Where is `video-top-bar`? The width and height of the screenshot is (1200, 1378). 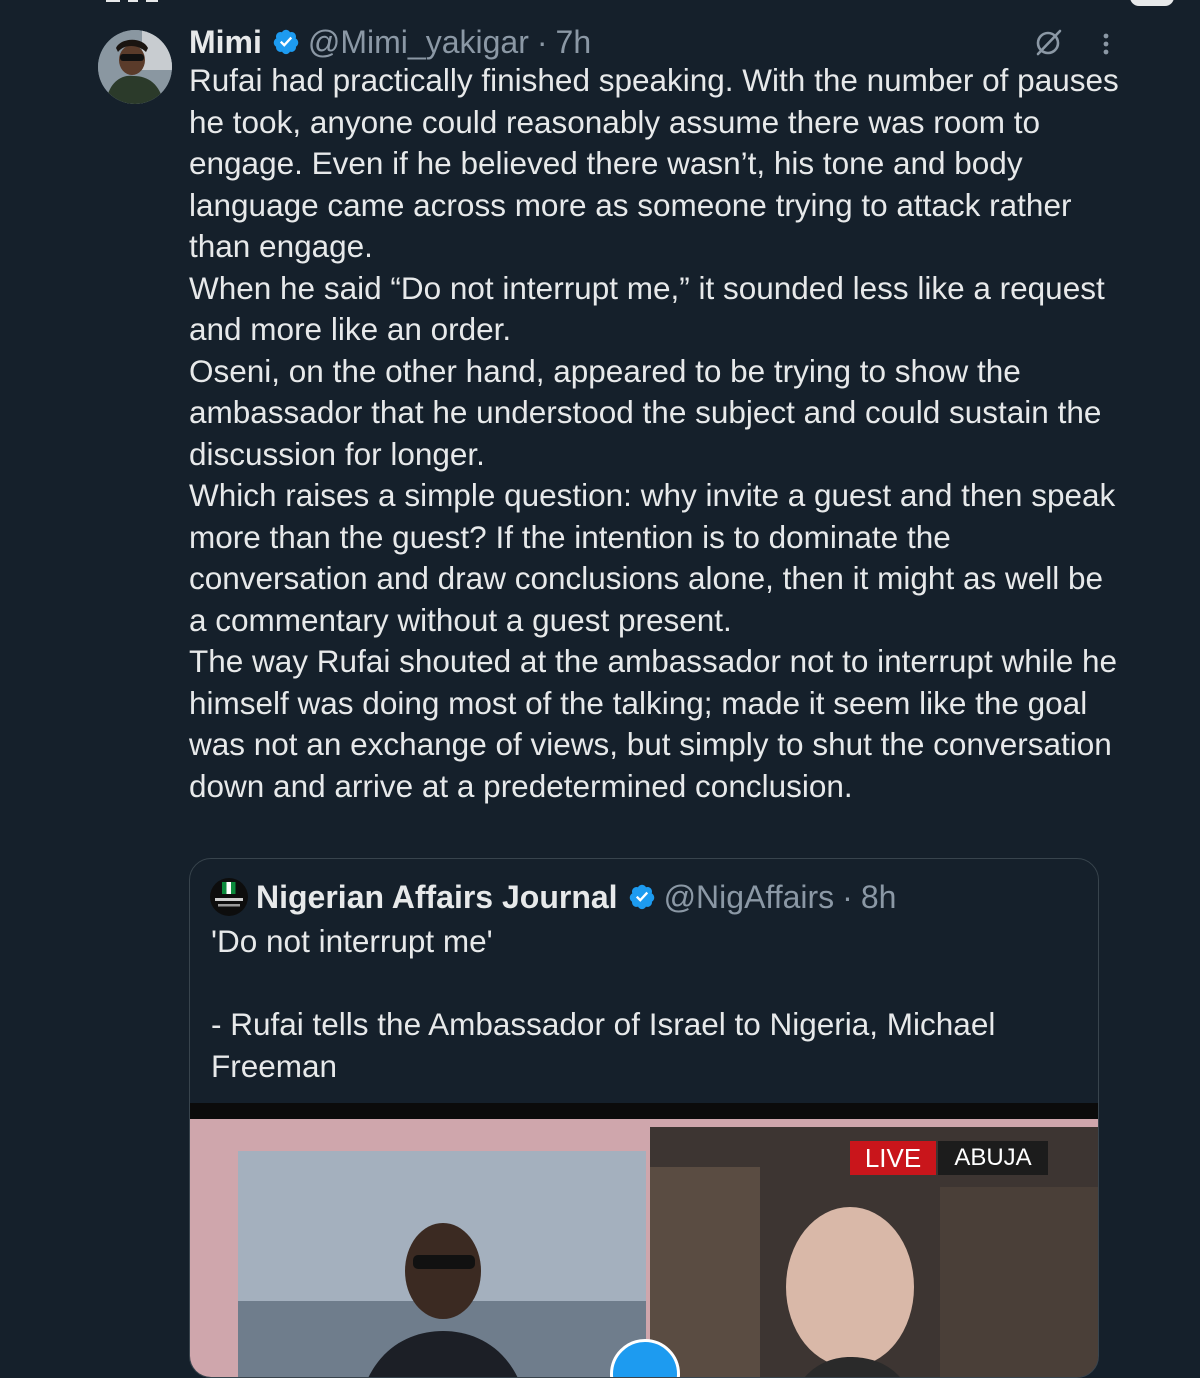
video-top-bar is located at coordinates (644, 1111).